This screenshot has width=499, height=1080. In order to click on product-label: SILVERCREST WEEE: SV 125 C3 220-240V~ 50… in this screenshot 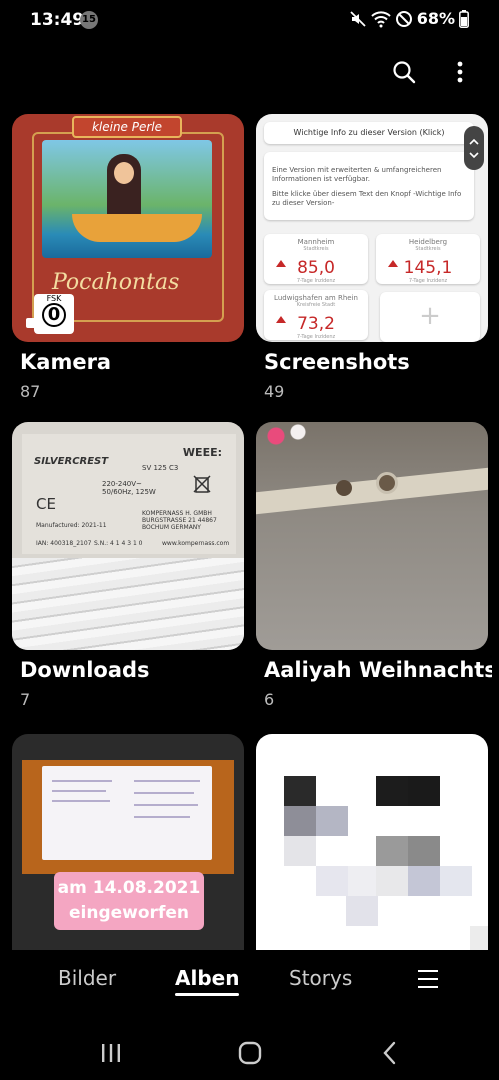, I will do `click(129, 494)`.